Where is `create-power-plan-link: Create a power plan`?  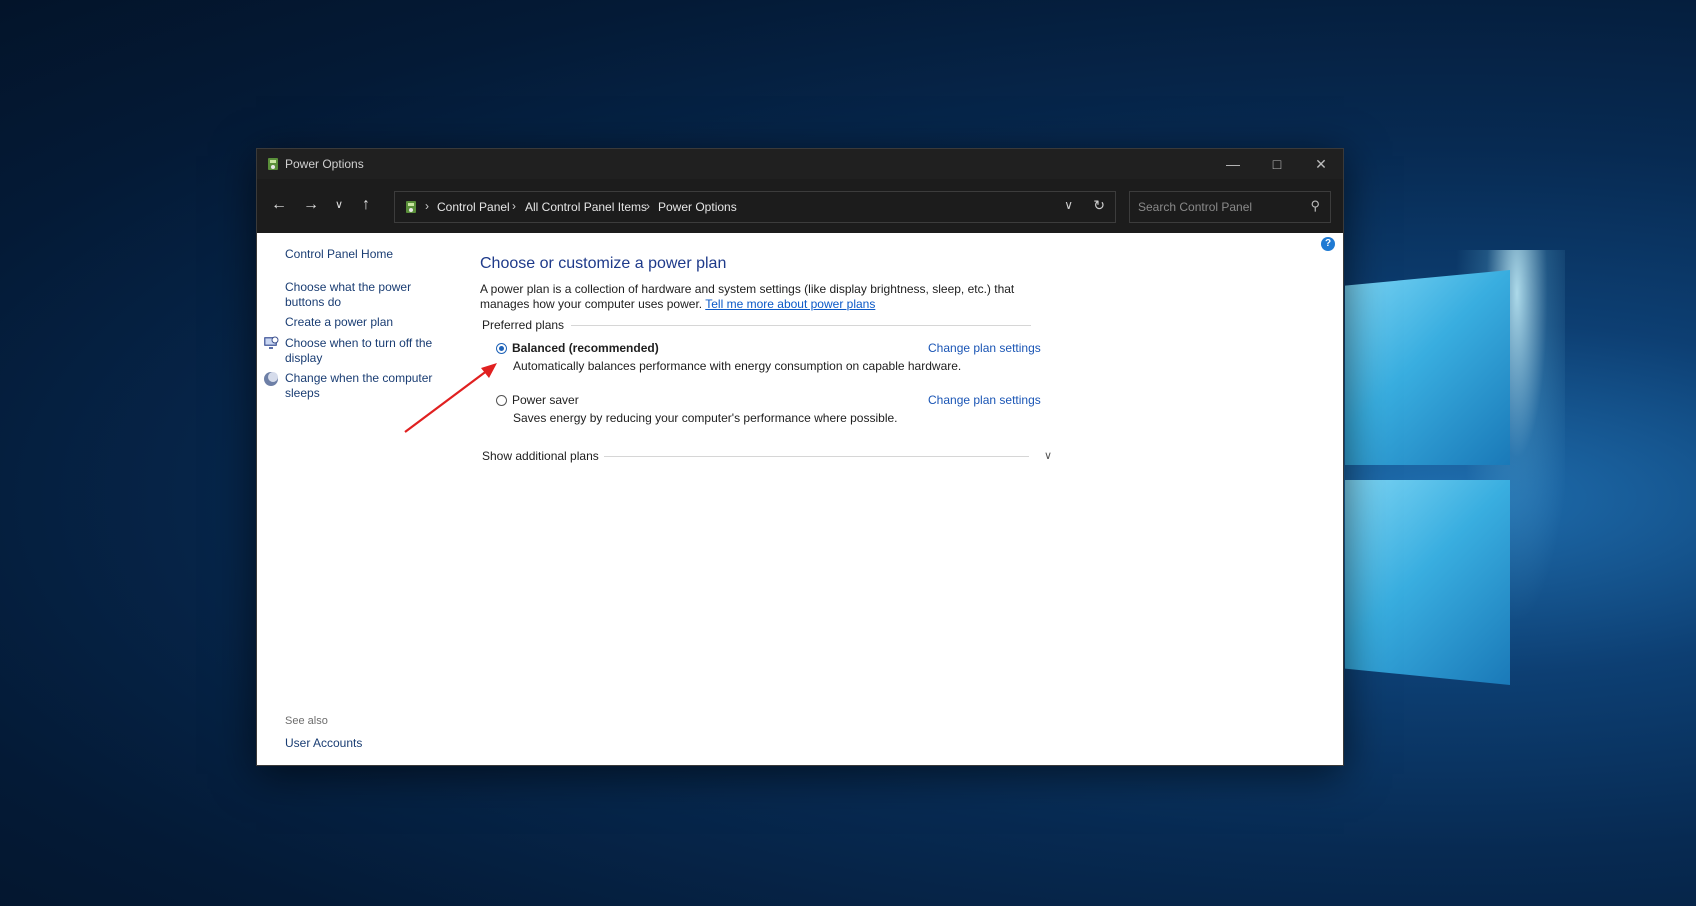 create-power-plan-link: Create a power plan is located at coordinates (365, 322).